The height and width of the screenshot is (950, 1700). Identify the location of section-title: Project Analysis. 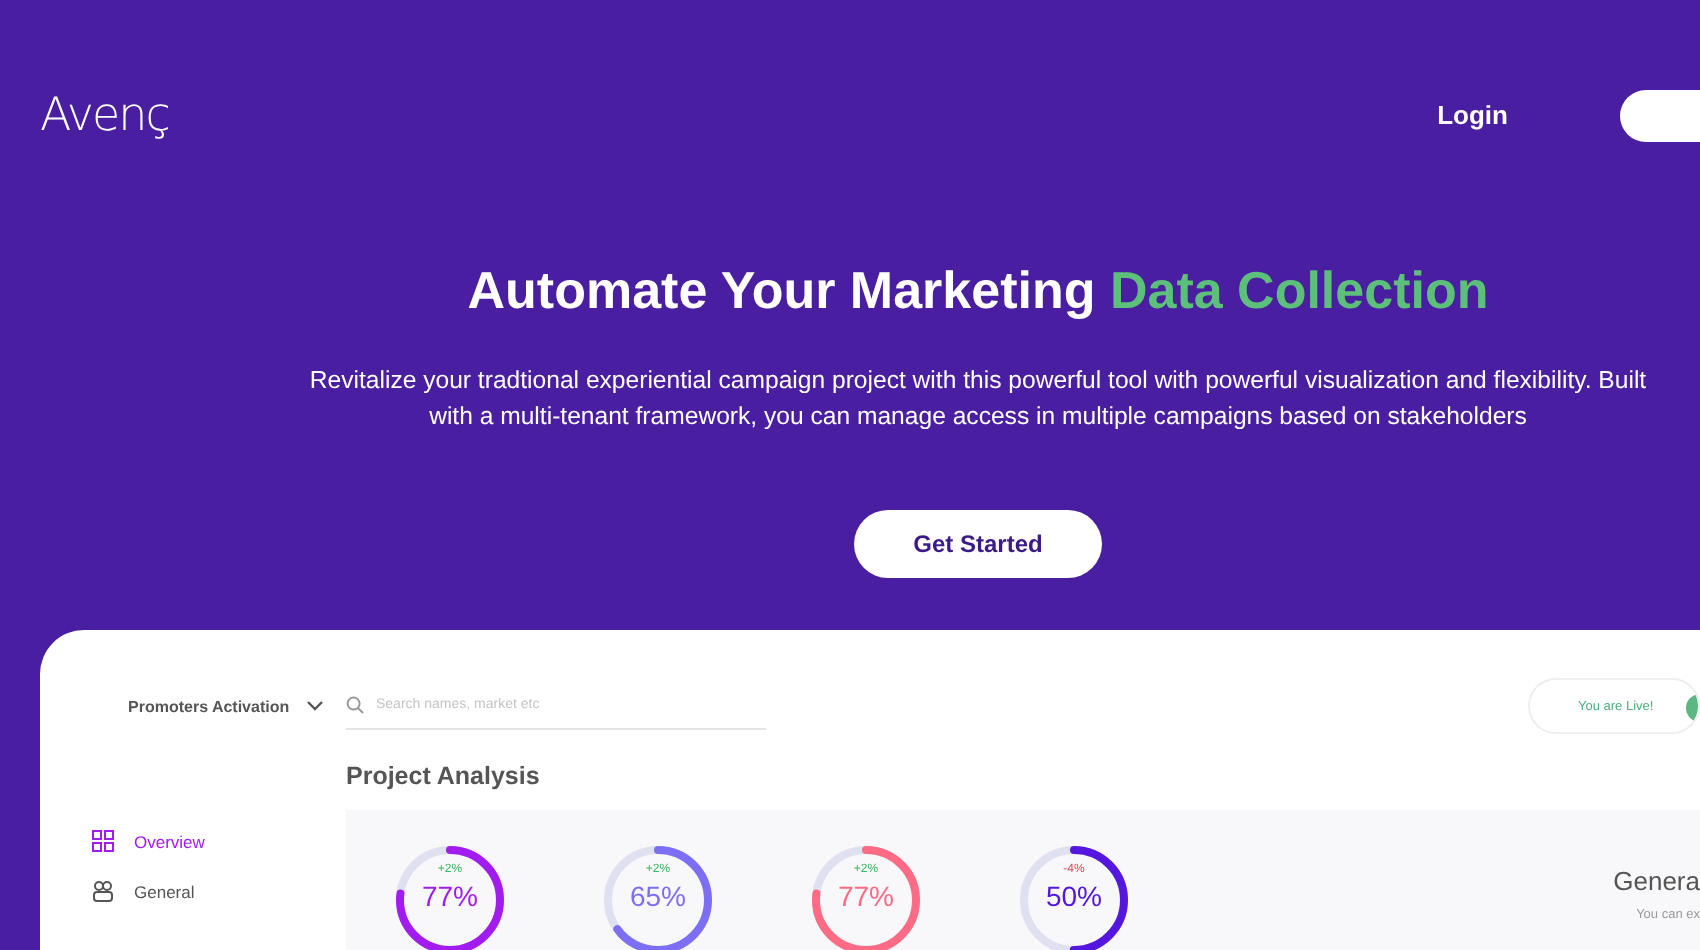
(444, 776).